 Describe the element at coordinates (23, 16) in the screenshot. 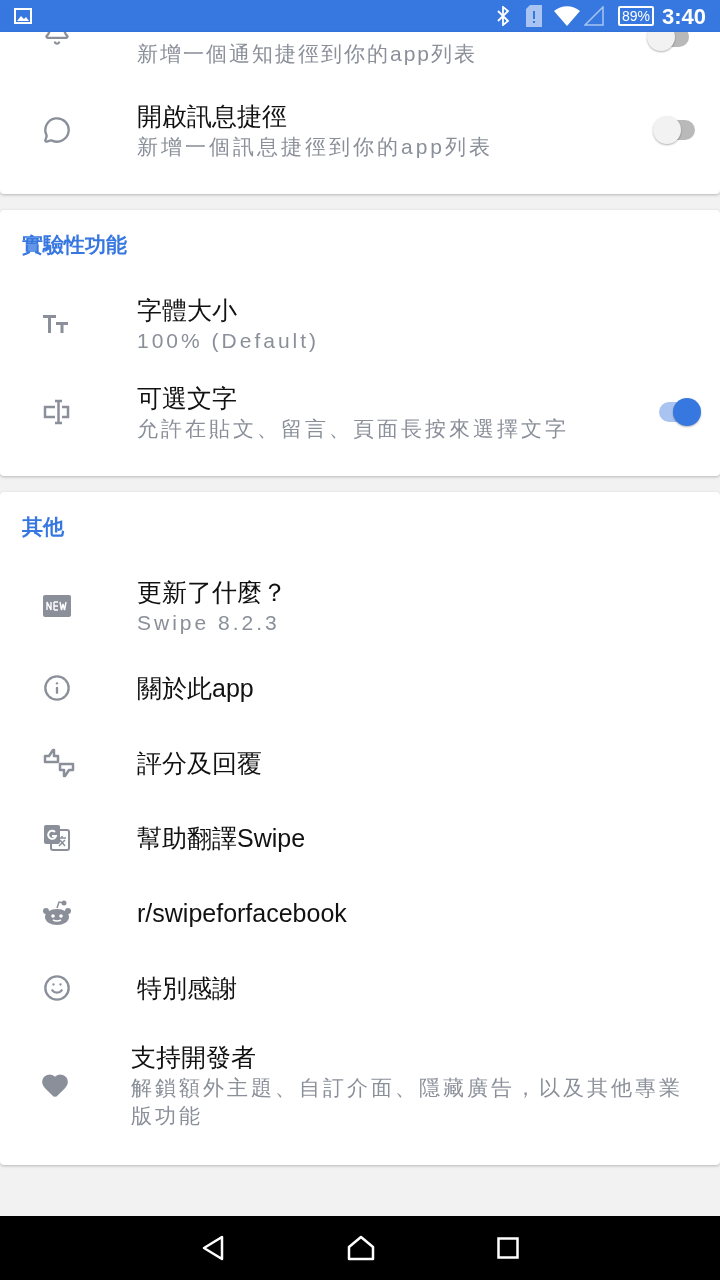

I see `image-icon` at that location.